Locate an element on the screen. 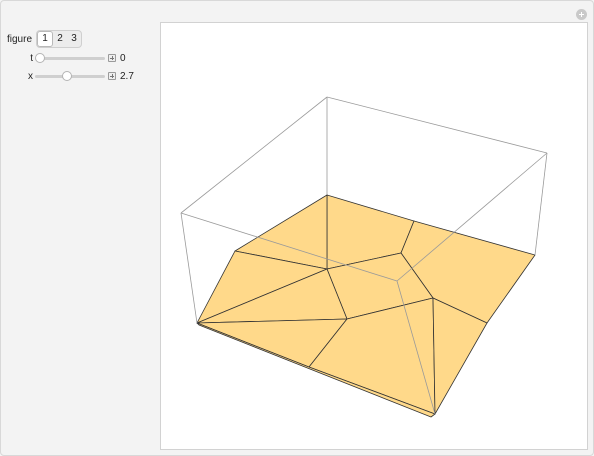 The height and width of the screenshot is (456, 594). t-slider is located at coordinates (70, 57).